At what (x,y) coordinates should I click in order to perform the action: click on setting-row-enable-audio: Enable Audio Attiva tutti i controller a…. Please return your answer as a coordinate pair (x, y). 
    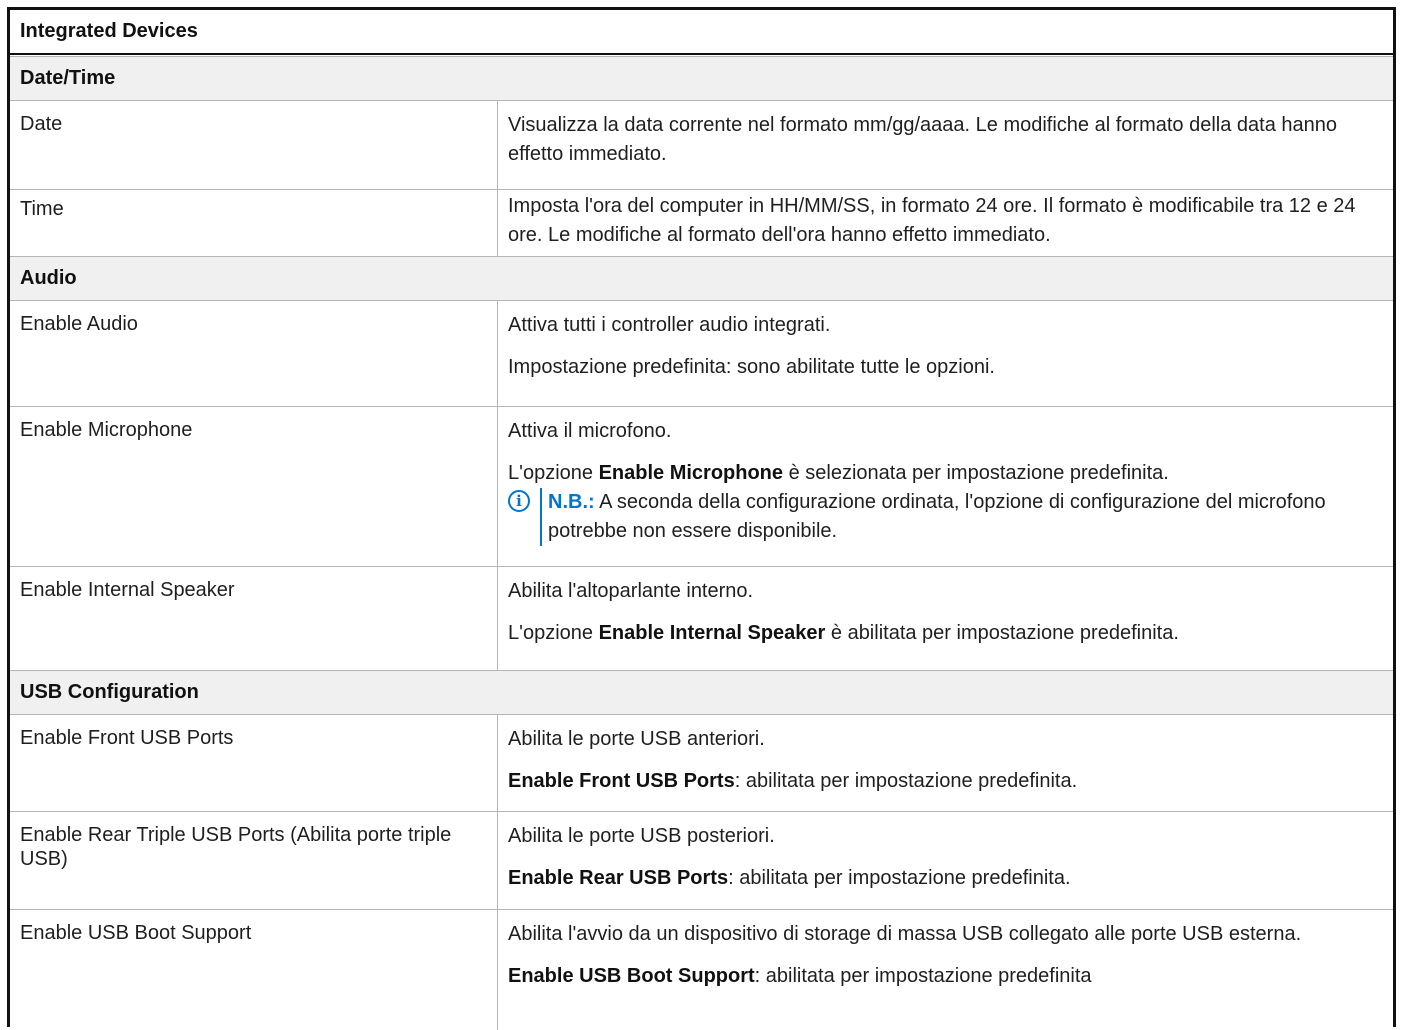
    Looking at the image, I should click on (701, 353).